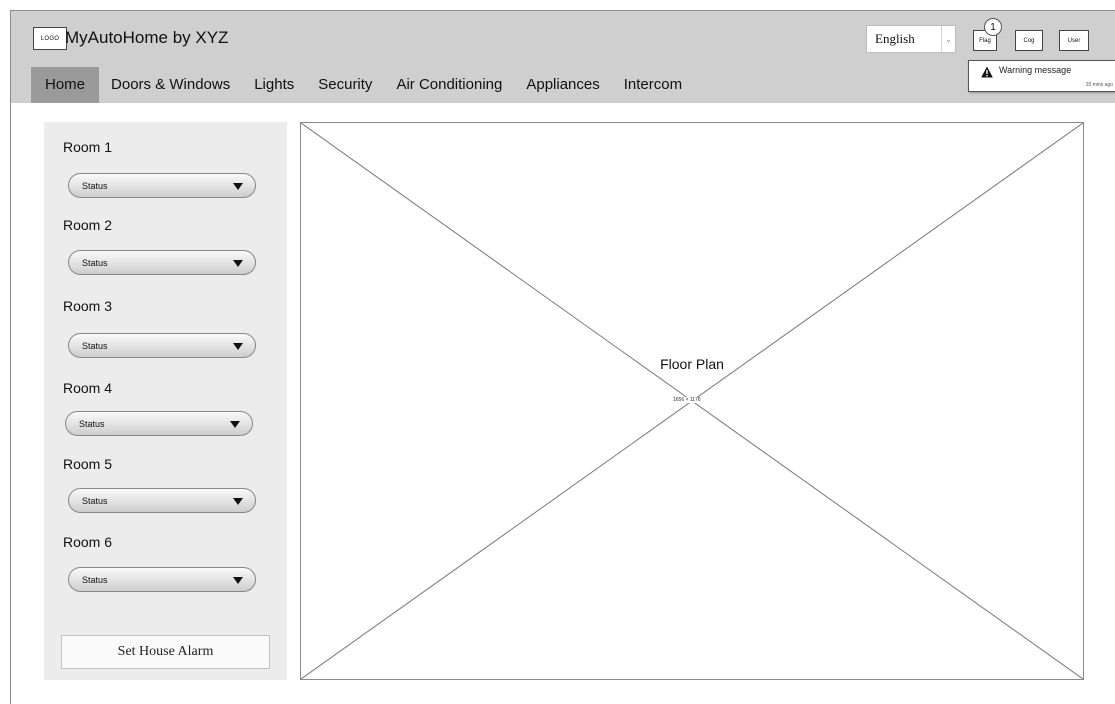 This screenshot has width=1115, height=704. I want to click on nav-item-lights: Lights, so click(274, 85).